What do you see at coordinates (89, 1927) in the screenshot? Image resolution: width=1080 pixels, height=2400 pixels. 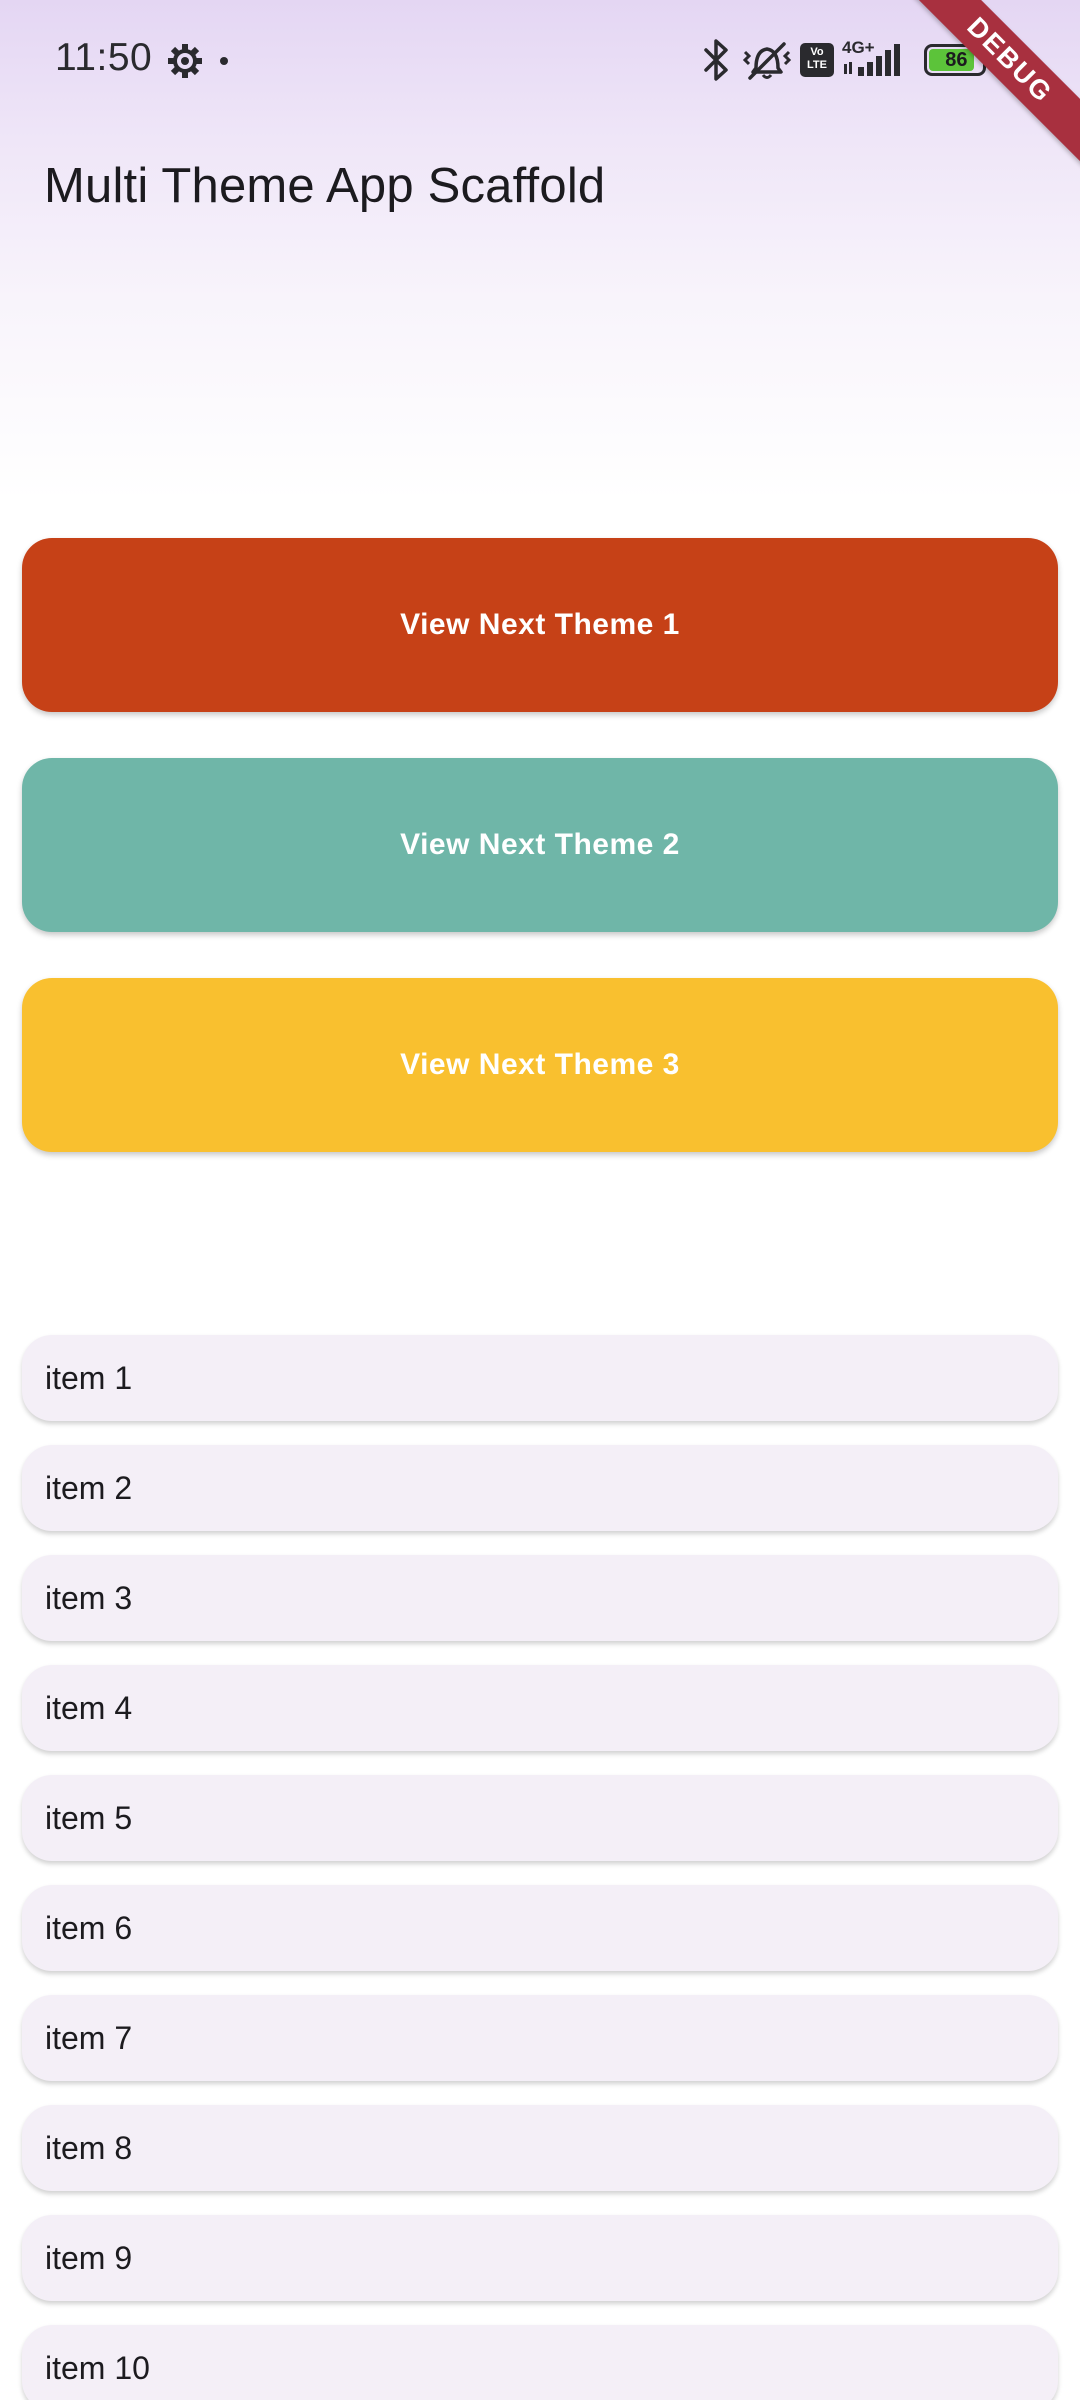 I see `list-item-label: item 6` at bounding box center [89, 1927].